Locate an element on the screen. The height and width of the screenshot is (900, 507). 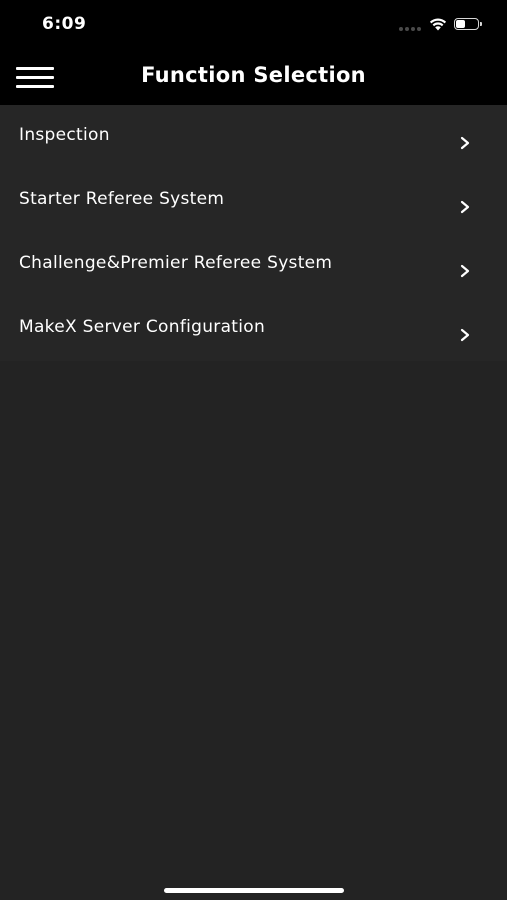
home-indicator is located at coordinates (254, 890).